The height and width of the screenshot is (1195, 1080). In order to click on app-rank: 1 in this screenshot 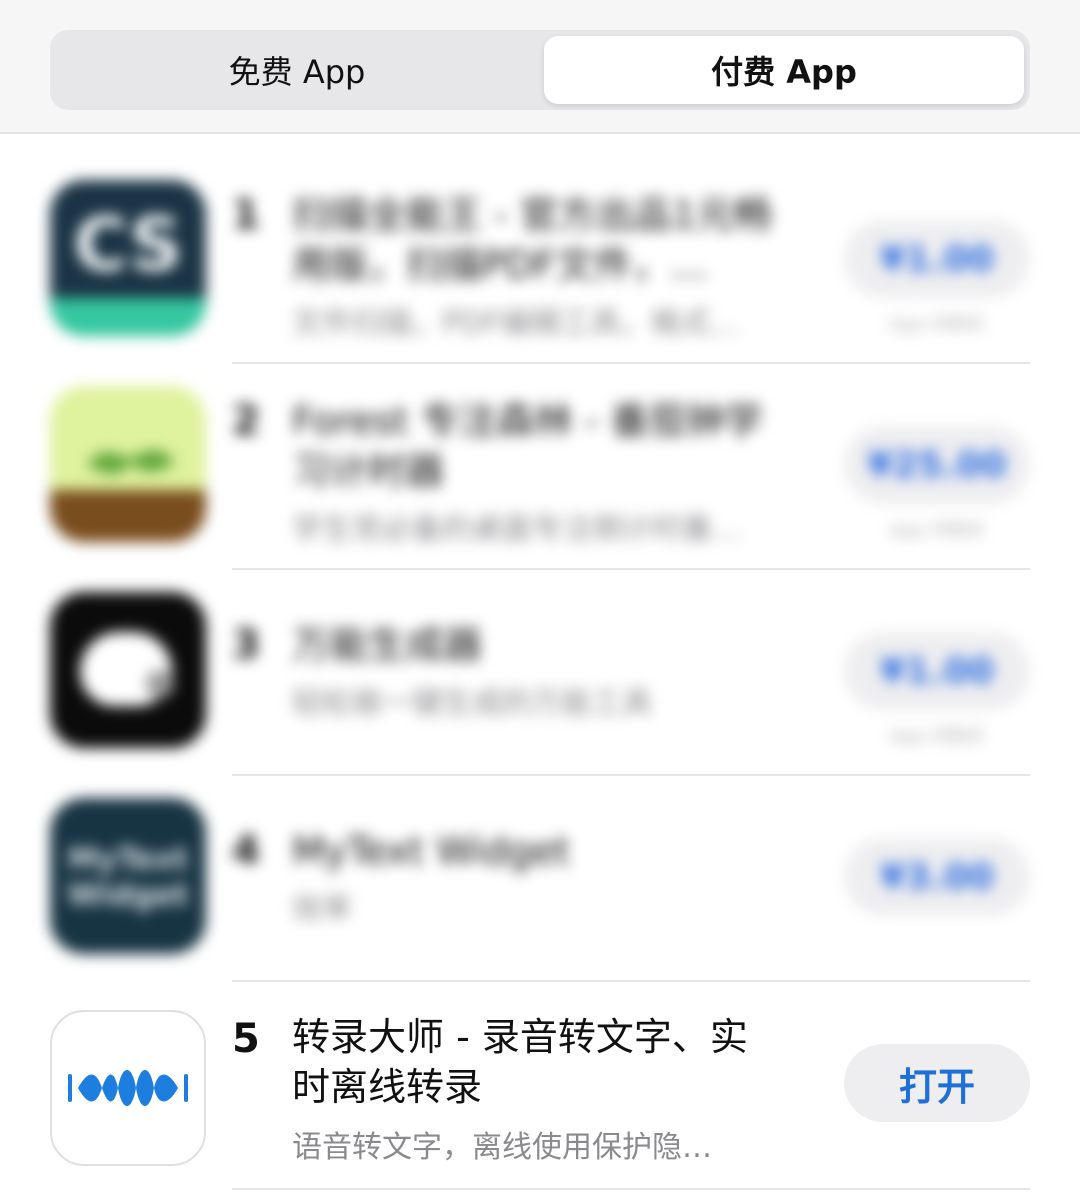, I will do `click(246, 215)`.